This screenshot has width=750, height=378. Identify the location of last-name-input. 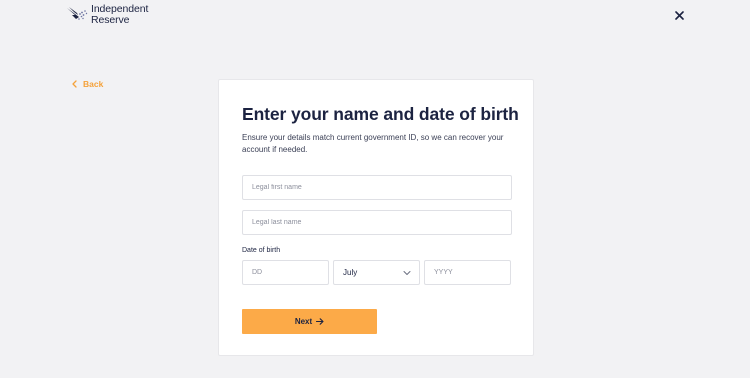
(381, 222).